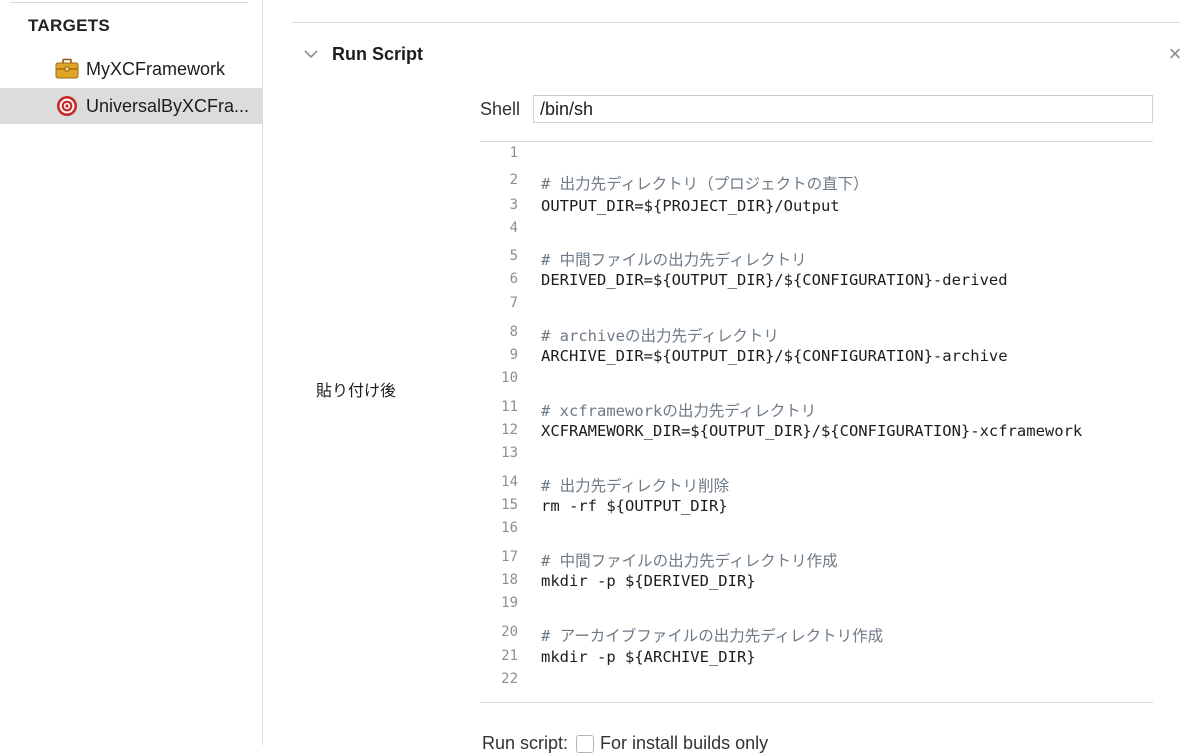 The height and width of the screenshot is (754, 1200). Describe the element at coordinates (69, 25) in the screenshot. I see `targets-heading: TARGETS` at that location.